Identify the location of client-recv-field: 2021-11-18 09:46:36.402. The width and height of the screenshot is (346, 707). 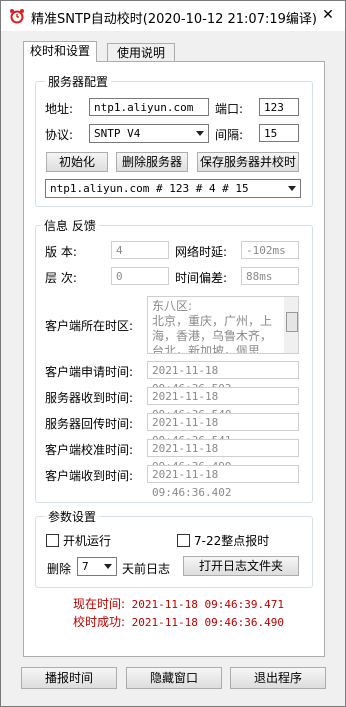
(223, 482).